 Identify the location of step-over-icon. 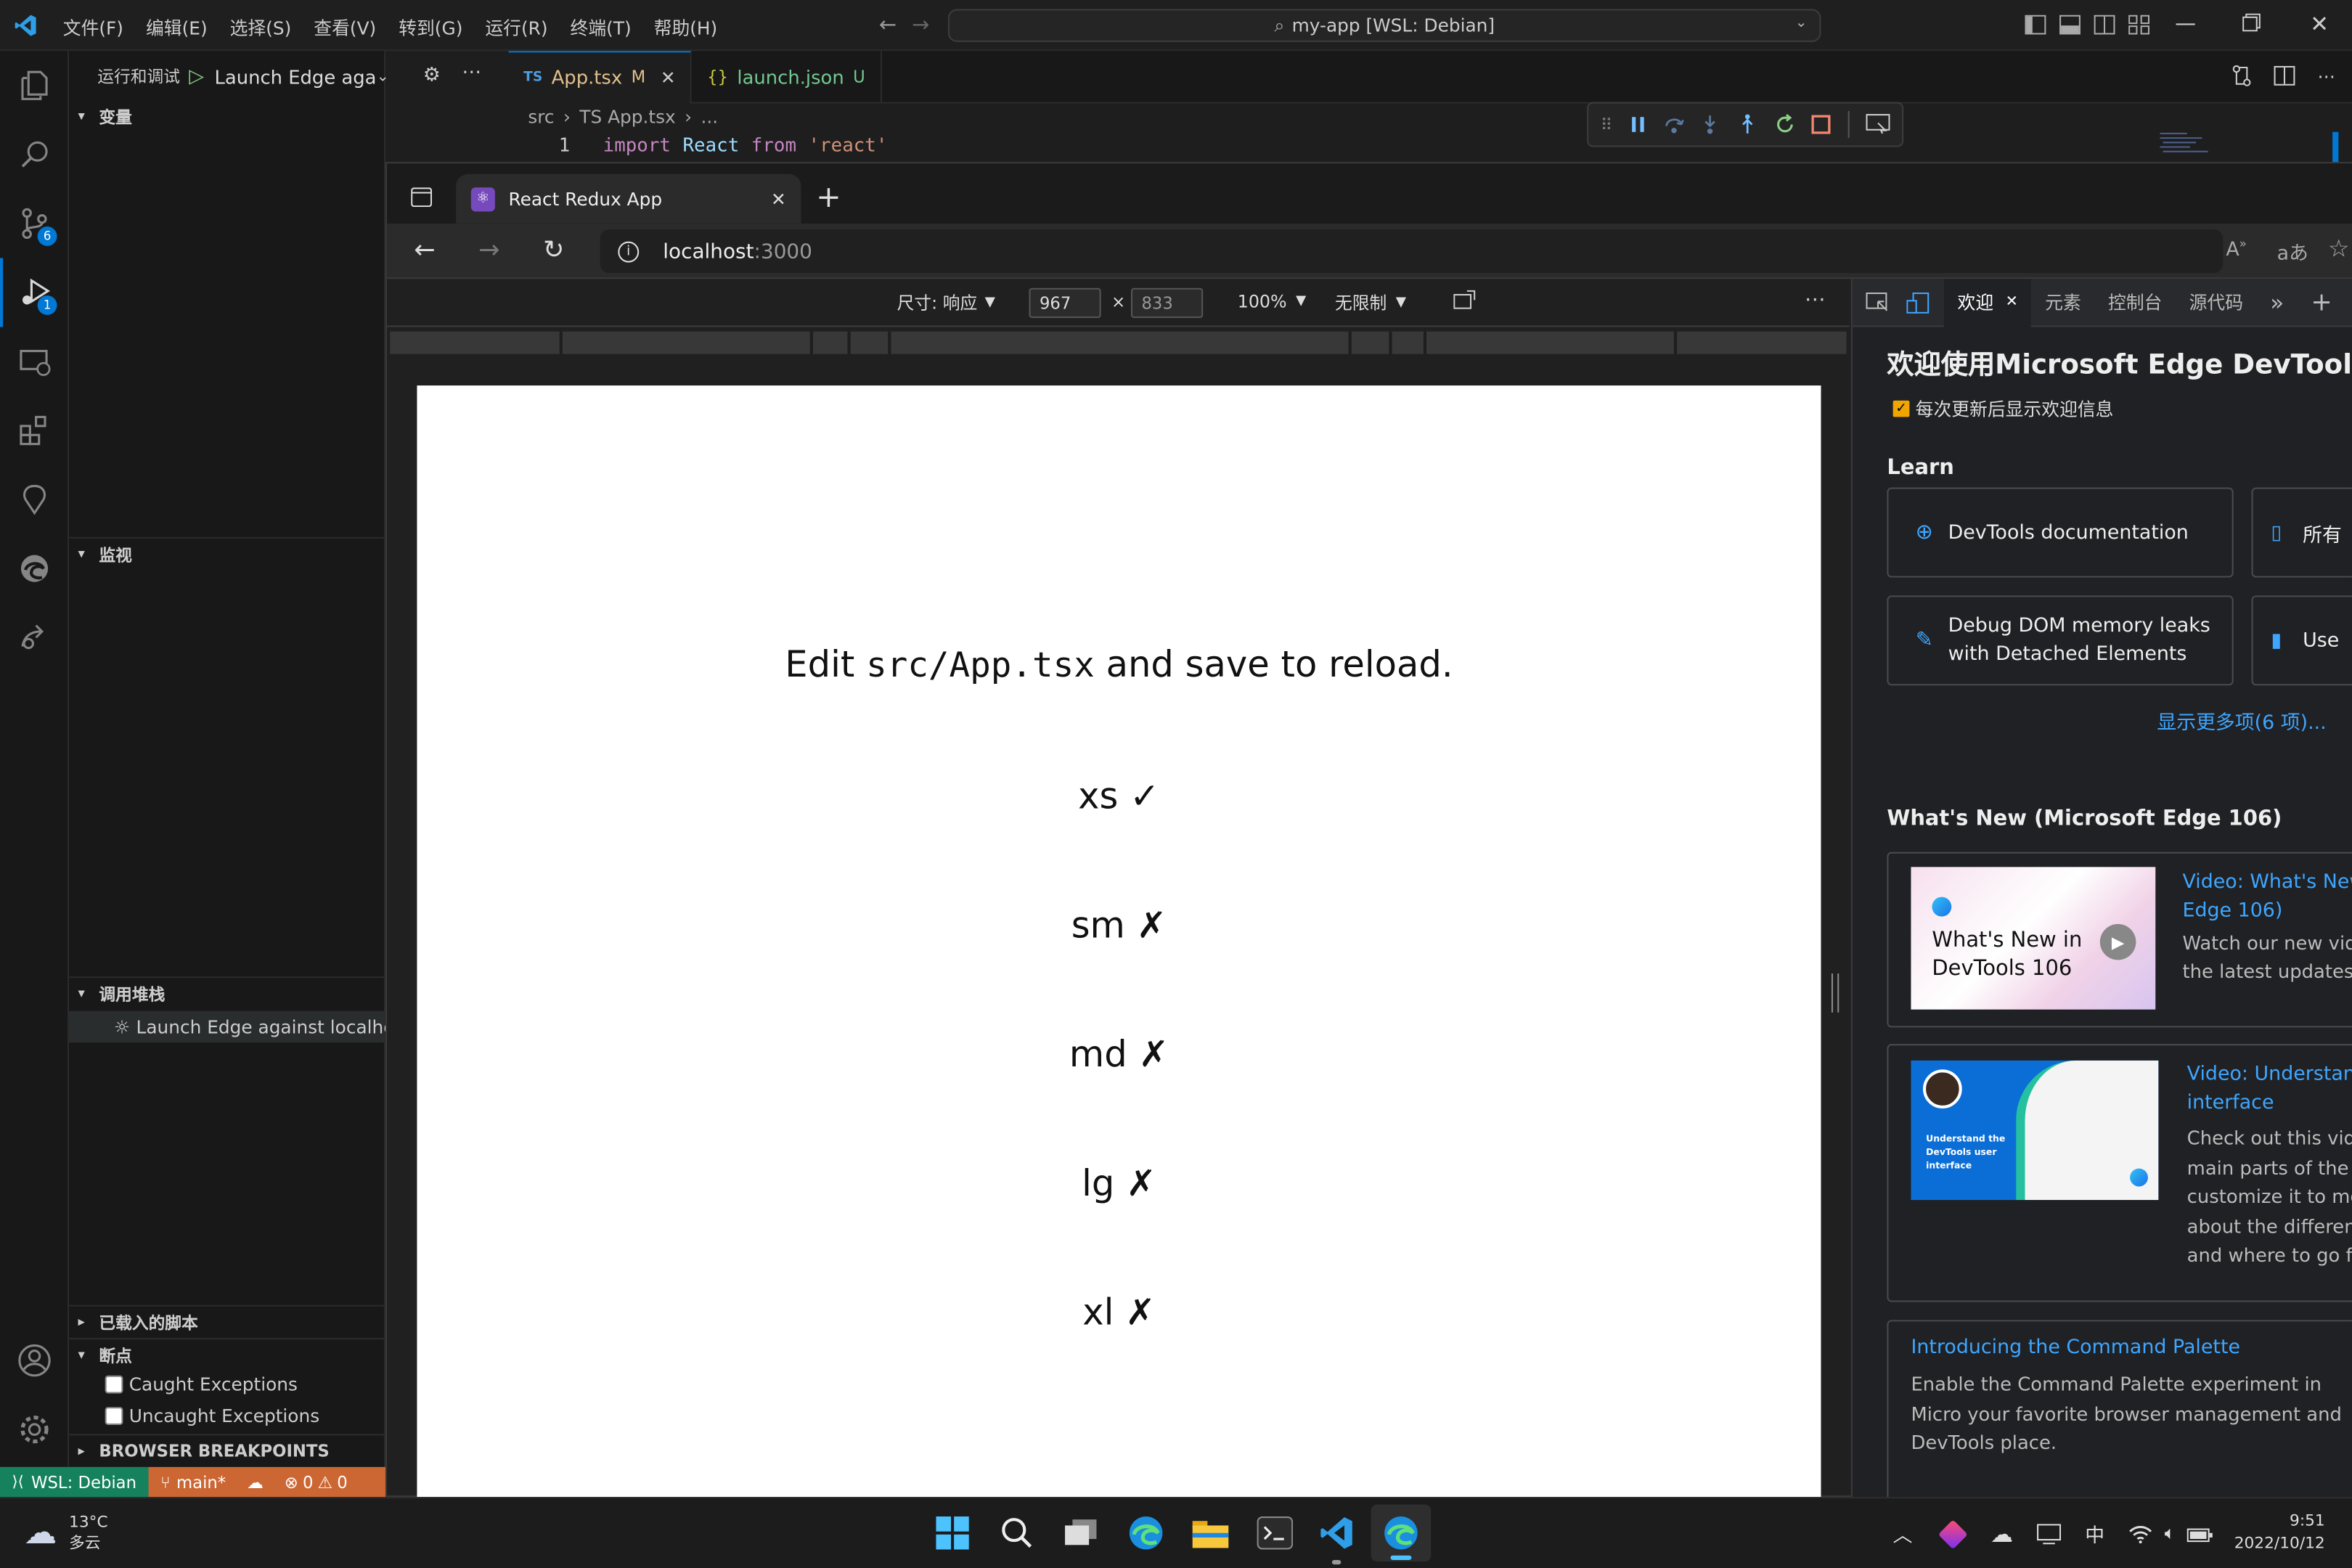
(1673, 125).